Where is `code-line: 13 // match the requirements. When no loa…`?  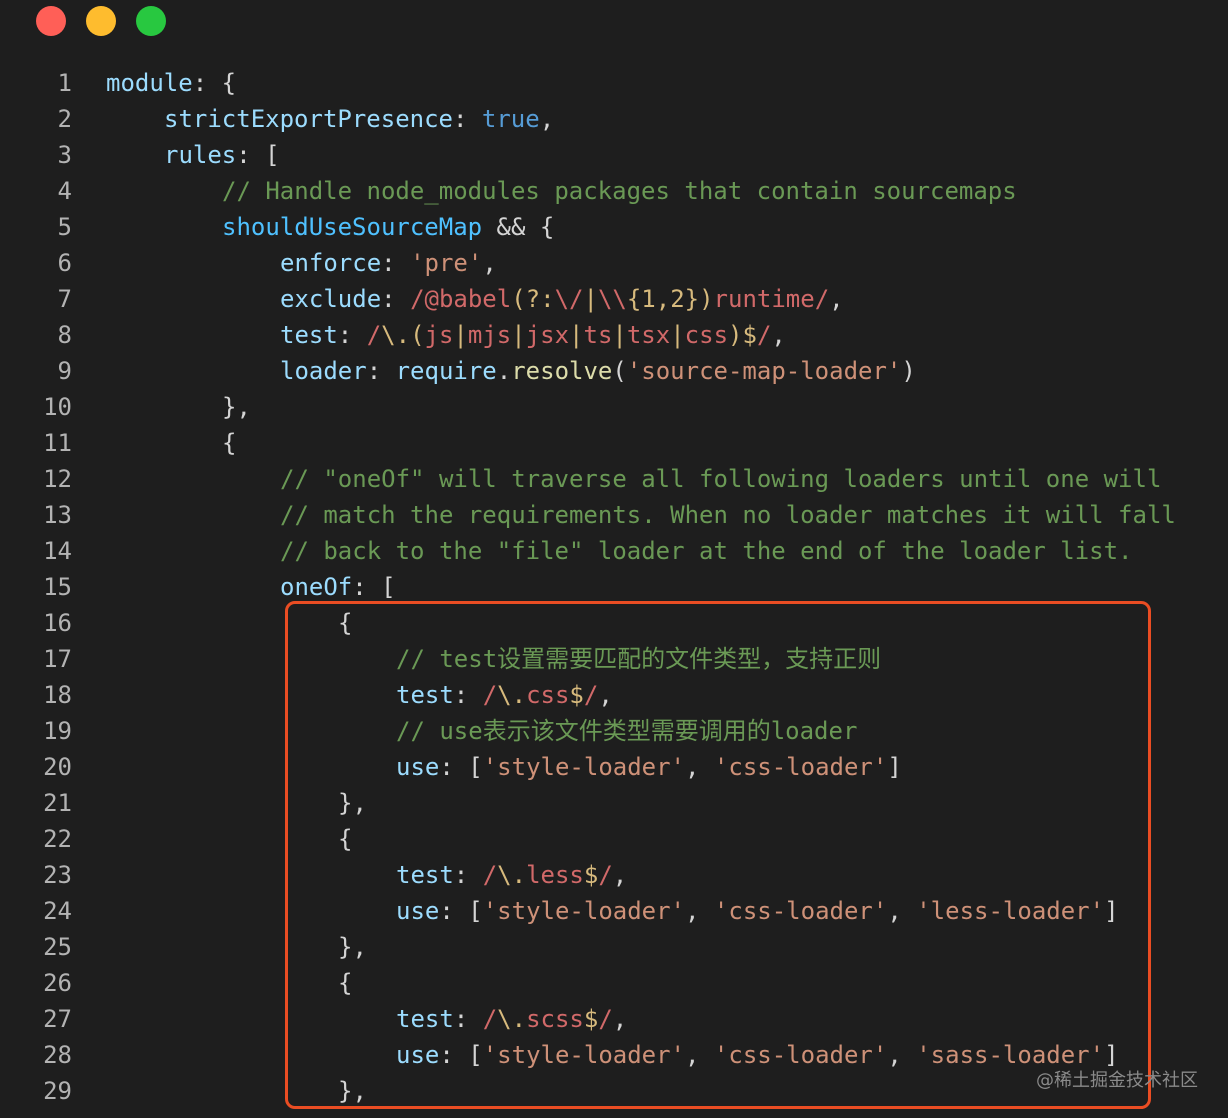
code-line: 13 // match the requirements. When no loa… is located at coordinates (614, 515).